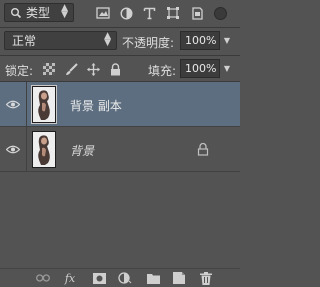 Image resolution: width=320 pixels, height=287 pixels. What do you see at coordinates (71, 69) in the screenshot?
I see `lock-image-pixels-icon` at bounding box center [71, 69].